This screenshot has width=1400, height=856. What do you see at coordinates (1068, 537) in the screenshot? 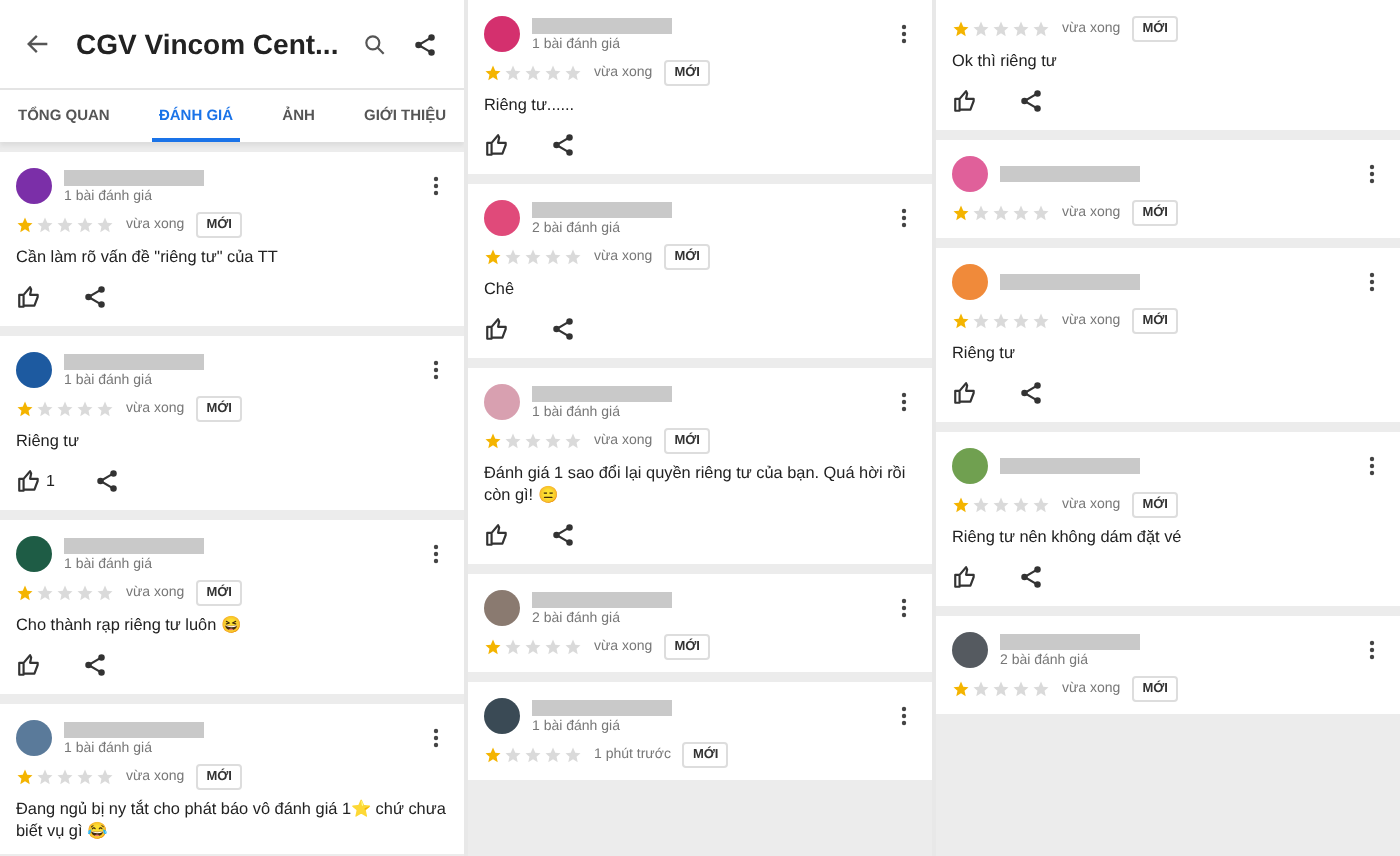
I see `review-text: Riêng tư nên không dám đặt vé` at bounding box center [1068, 537].